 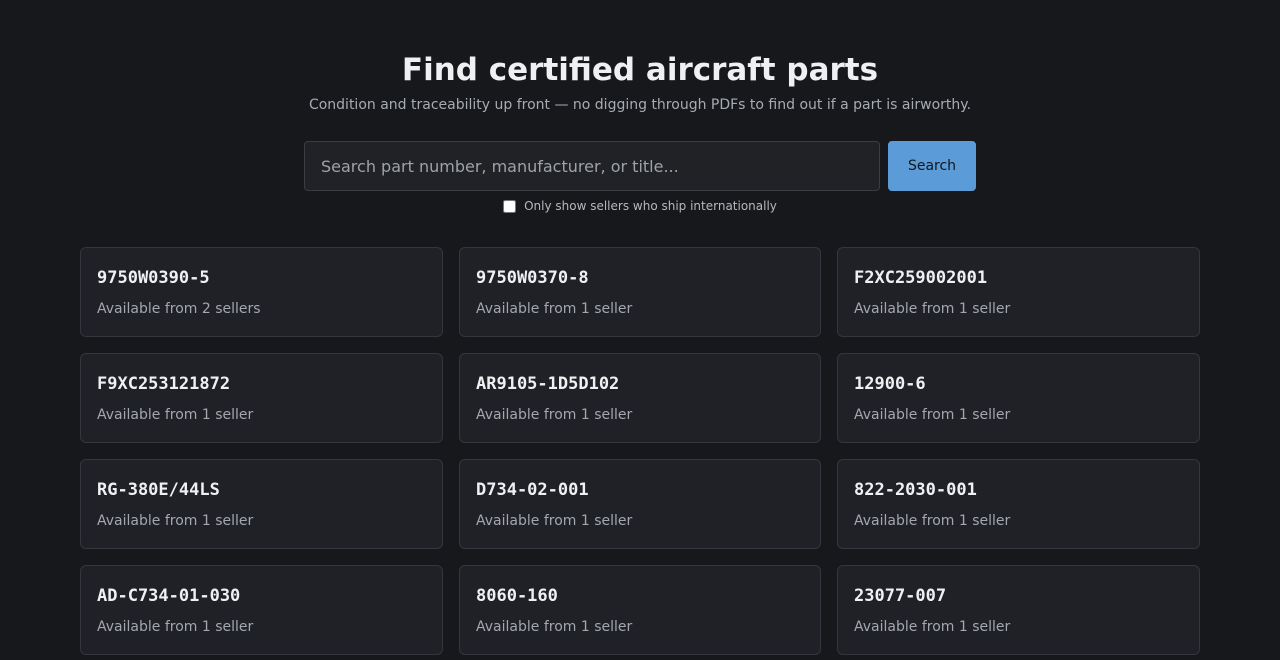 What do you see at coordinates (640, 292) in the screenshot?
I see `part-card: 9750W0370-8 Available from 1 seller` at bounding box center [640, 292].